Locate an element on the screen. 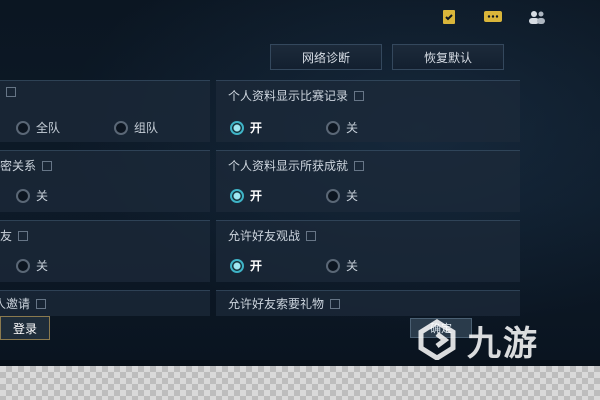 This screenshot has height=400, width=600. left-panel-title: 人邀请 is located at coordinates (23, 303).